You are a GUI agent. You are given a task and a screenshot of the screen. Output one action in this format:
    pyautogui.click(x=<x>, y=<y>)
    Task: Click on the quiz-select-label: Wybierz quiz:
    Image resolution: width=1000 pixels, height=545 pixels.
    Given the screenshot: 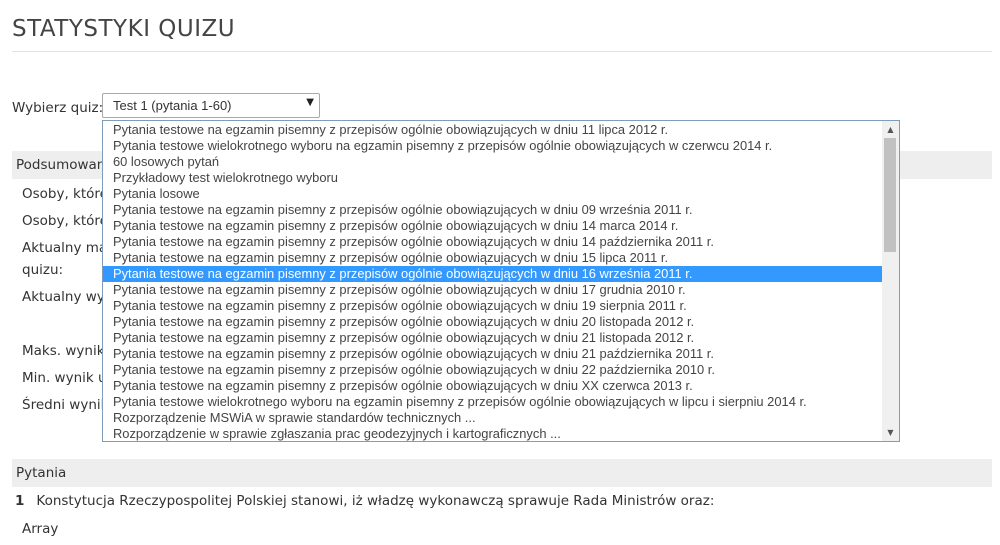 What is the action you would take?
    pyautogui.click(x=58, y=108)
    